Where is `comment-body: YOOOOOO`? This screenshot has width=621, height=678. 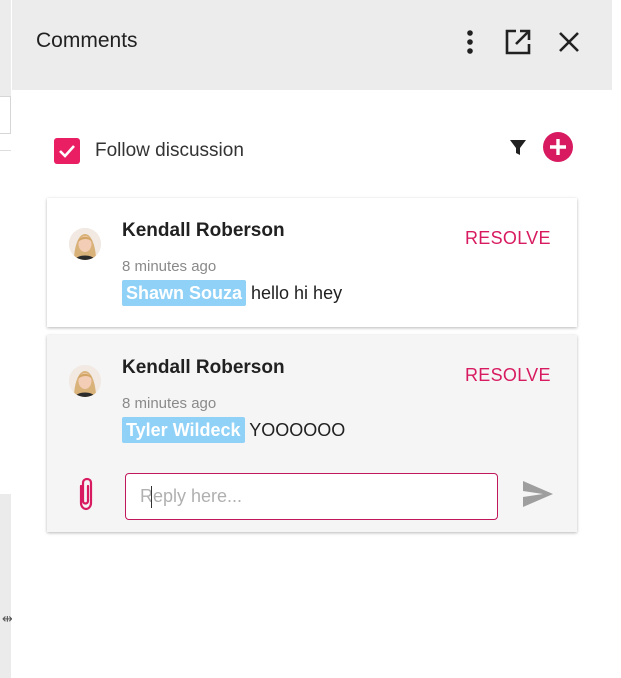 comment-body: YOOOOOO is located at coordinates (295, 430).